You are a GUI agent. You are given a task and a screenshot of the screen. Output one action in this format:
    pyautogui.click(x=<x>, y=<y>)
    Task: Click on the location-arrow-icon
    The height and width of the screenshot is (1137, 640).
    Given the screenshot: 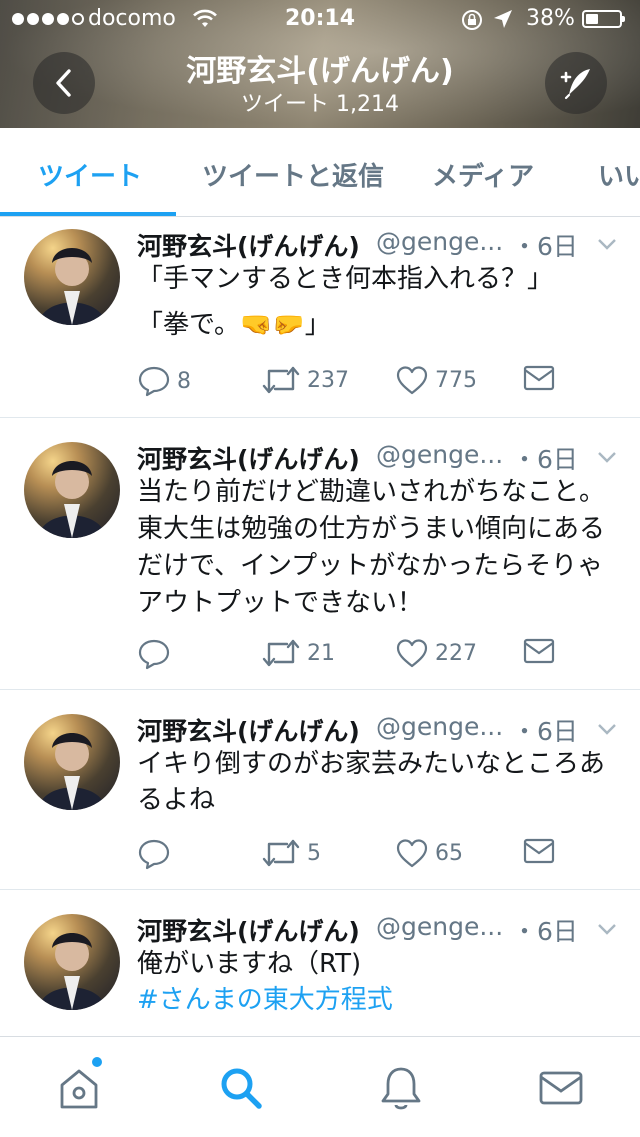 What is the action you would take?
    pyautogui.click(x=503, y=19)
    